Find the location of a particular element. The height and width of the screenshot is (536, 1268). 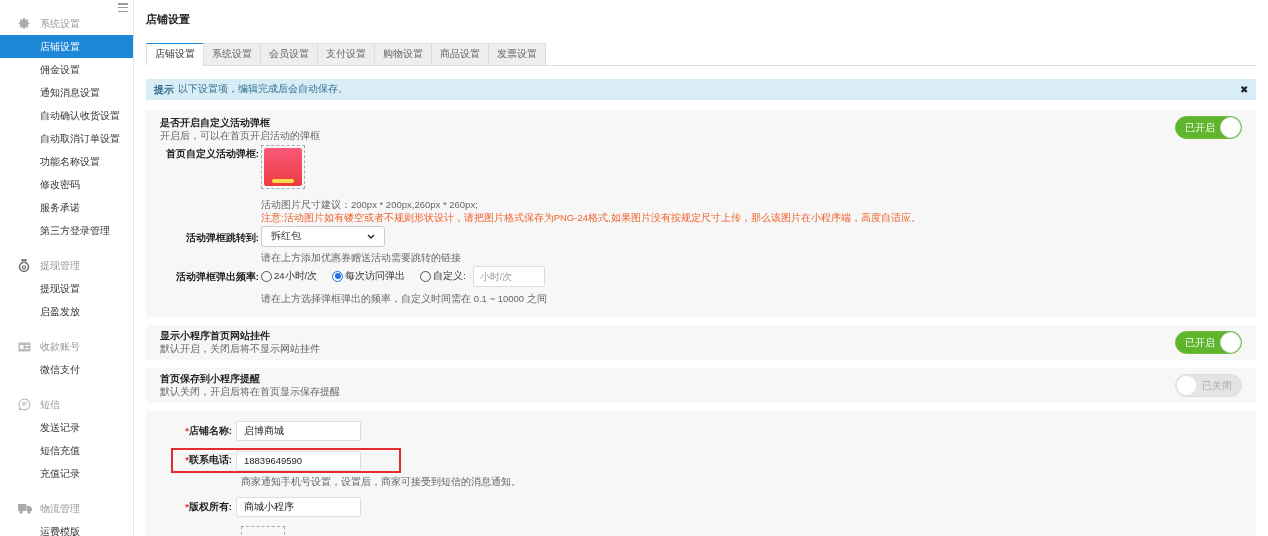

sidebar-item: 第三方登录管理 is located at coordinates (66, 230).